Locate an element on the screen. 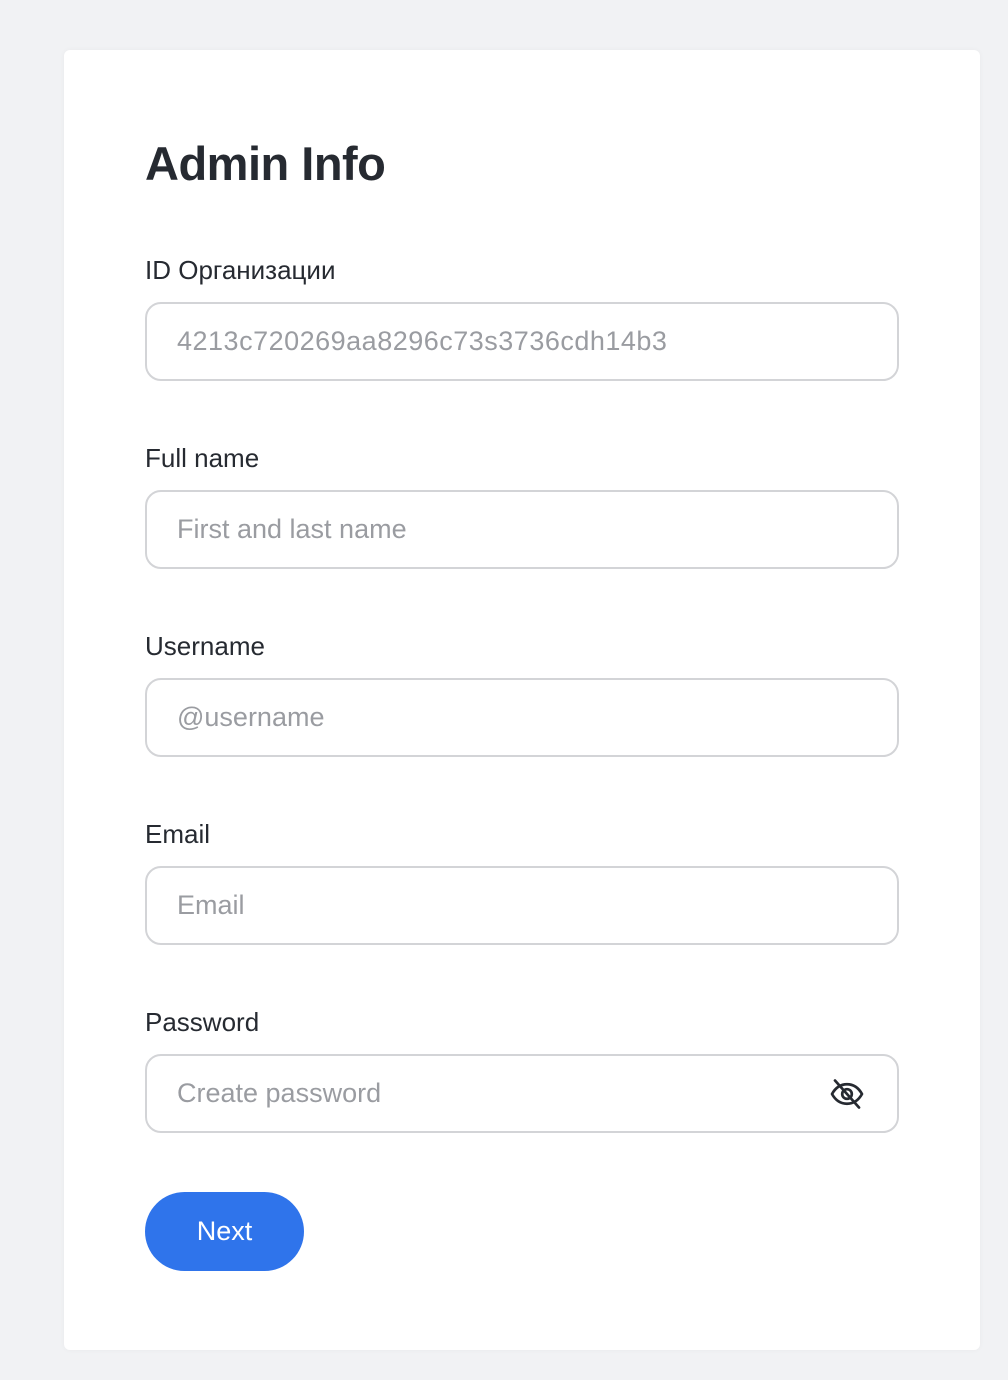 This screenshot has height=1380, width=1008. password-input is located at coordinates (503, 1093).